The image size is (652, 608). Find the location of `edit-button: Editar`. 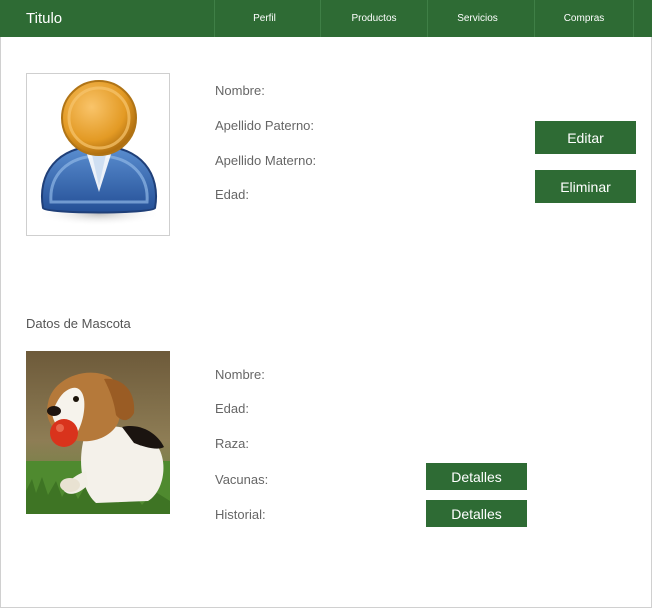

edit-button: Editar is located at coordinates (585, 137).